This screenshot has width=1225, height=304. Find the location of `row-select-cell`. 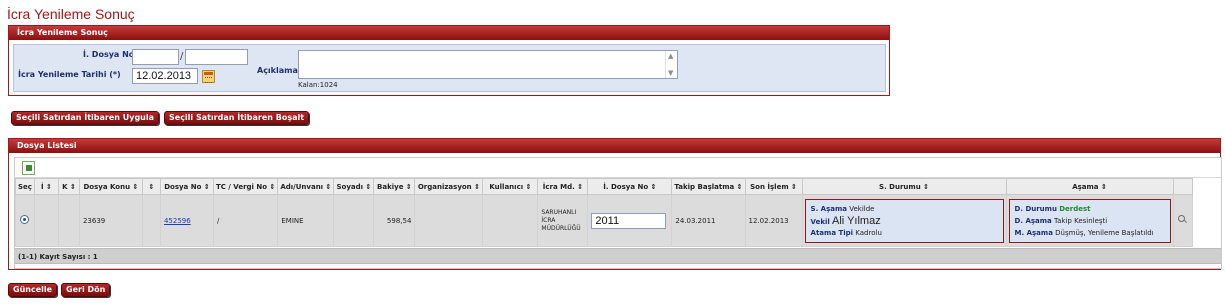

row-select-cell is located at coordinates (25, 220).